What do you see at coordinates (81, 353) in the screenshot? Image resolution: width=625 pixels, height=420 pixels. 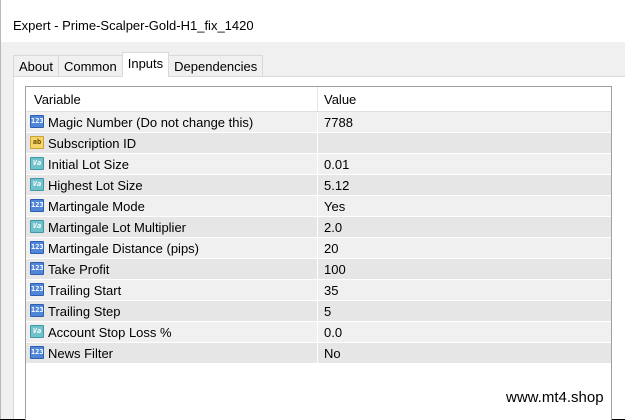 I see `variable-name: News Filter` at bounding box center [81, 353].